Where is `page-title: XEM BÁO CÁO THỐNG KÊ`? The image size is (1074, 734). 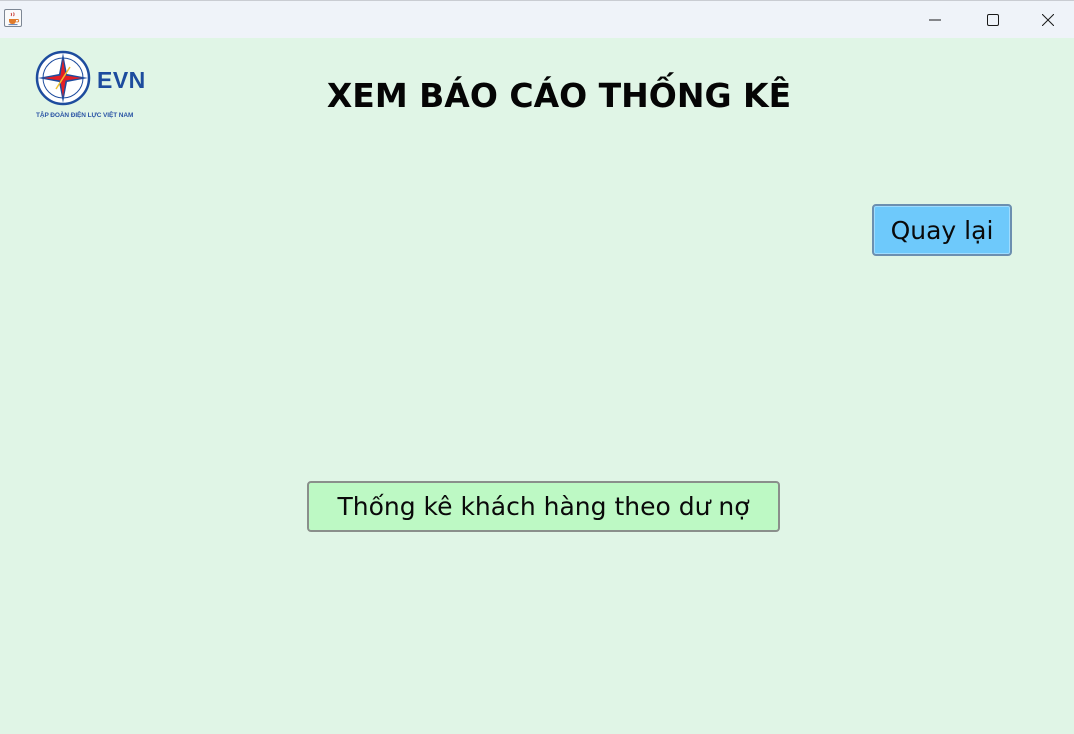
page-title: XEM BÁO CÁO THỐNG KÊ is located at coordinates (559, 95).